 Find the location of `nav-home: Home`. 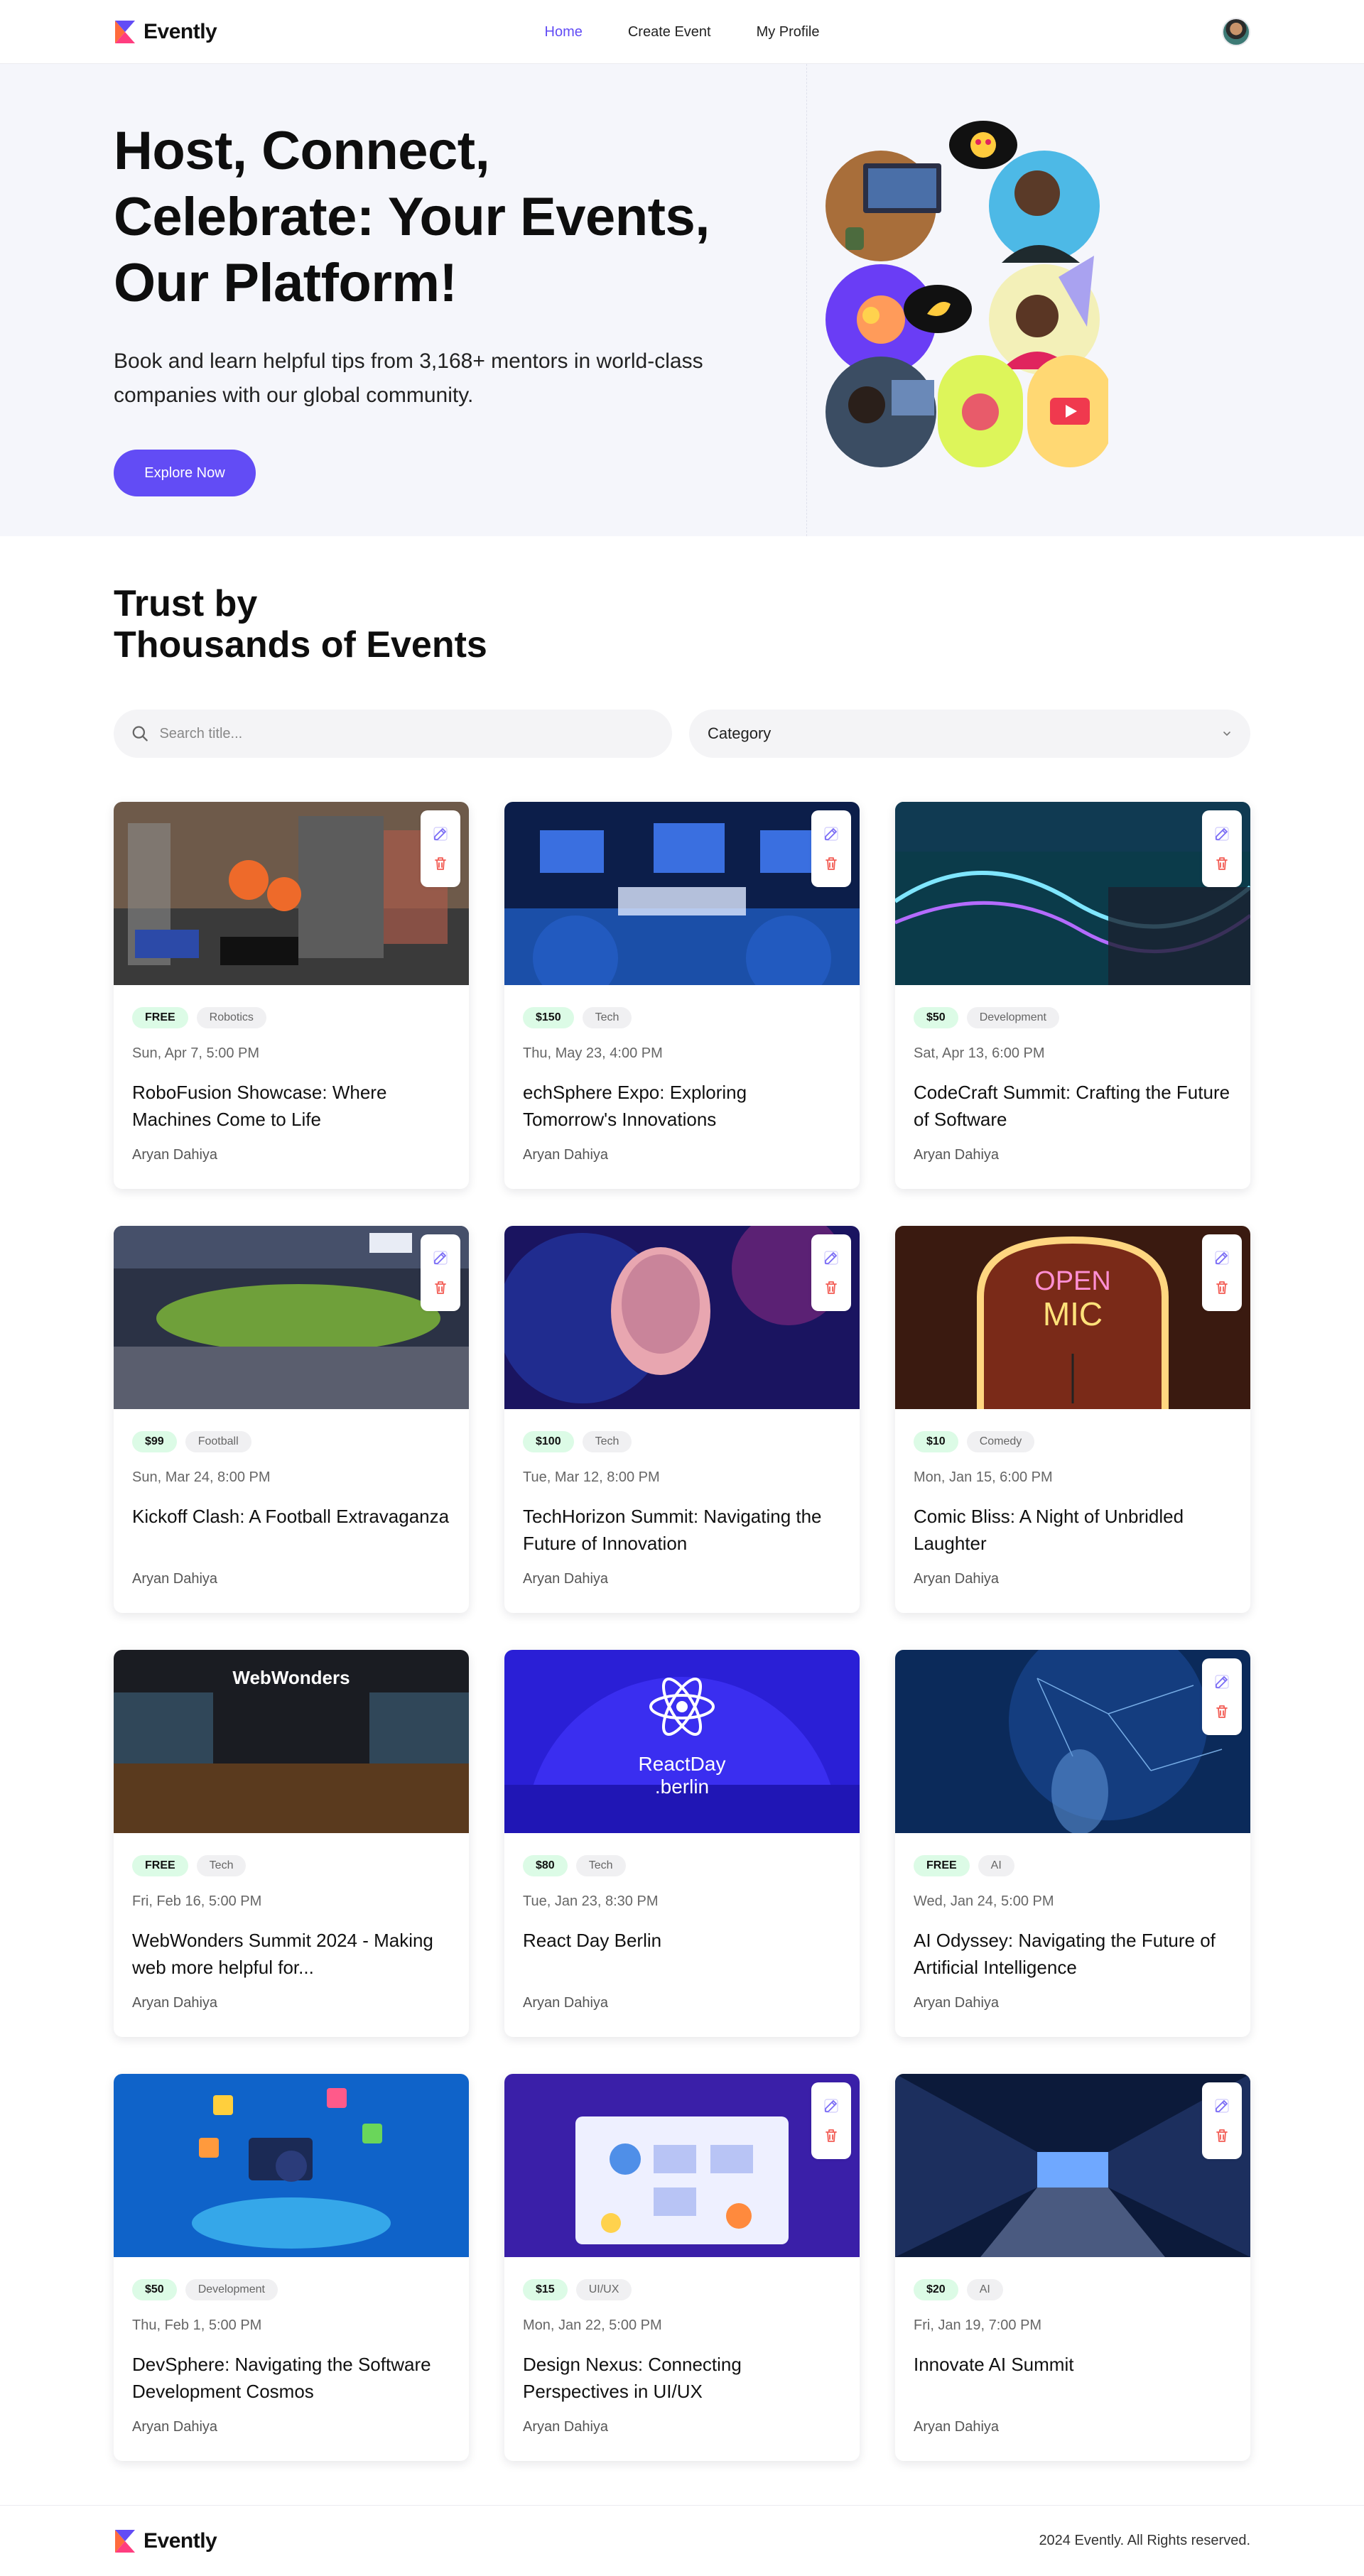

nav-home: Home is located at coordinates (564, 32).